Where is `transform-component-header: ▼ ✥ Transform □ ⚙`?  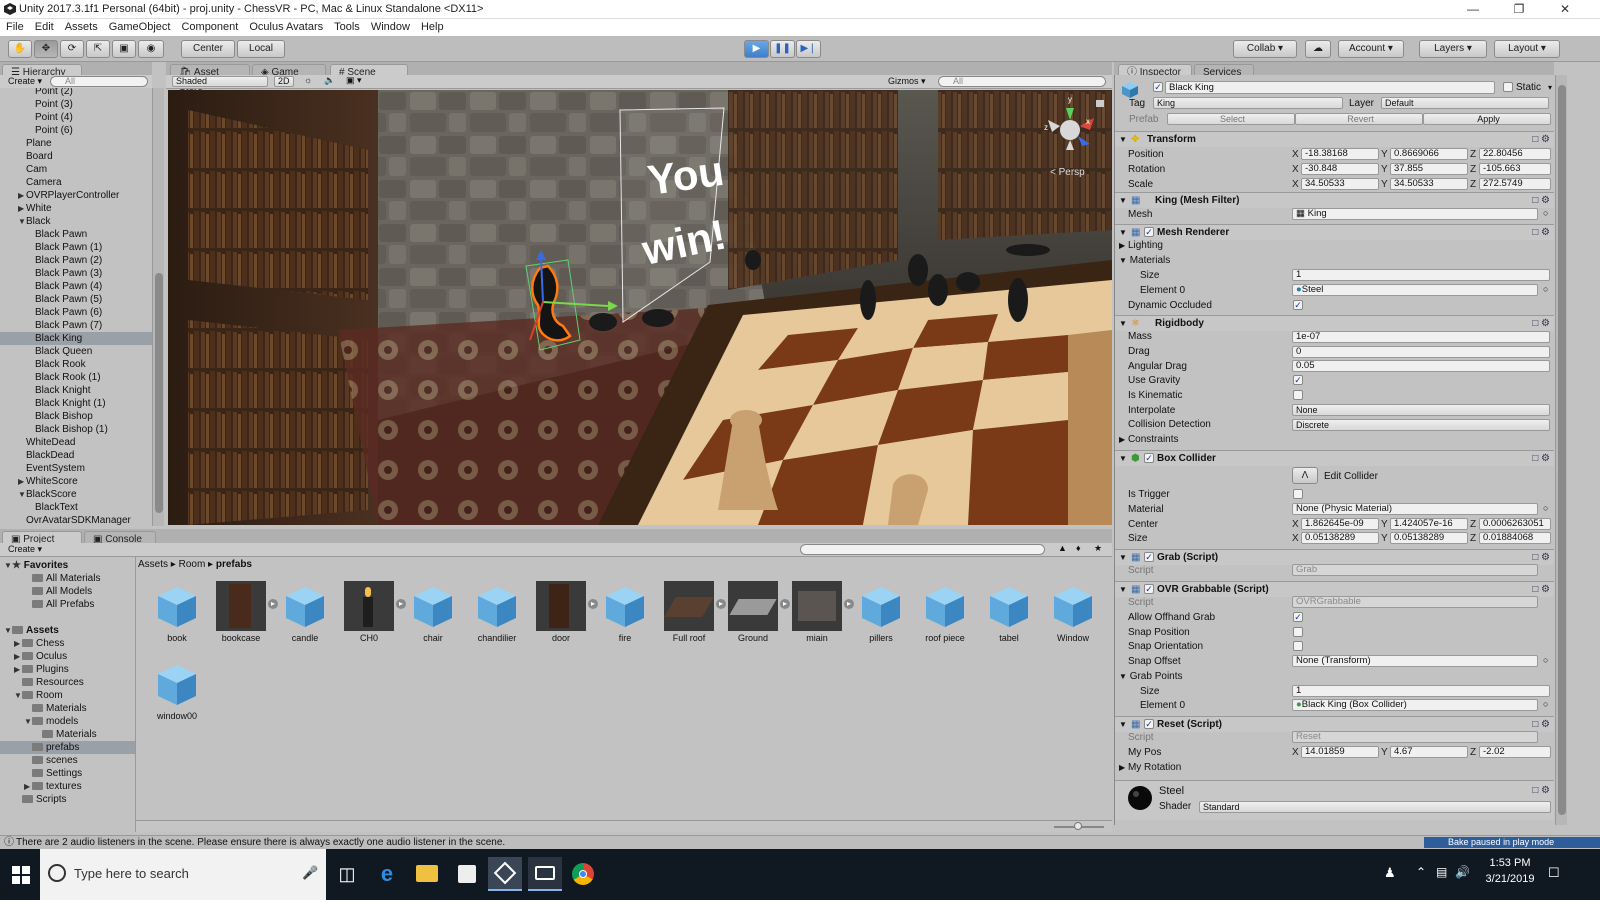 transform-component-header: ▼ ✥ Transform □ ⚙ is located at coordinates (1334, 139).